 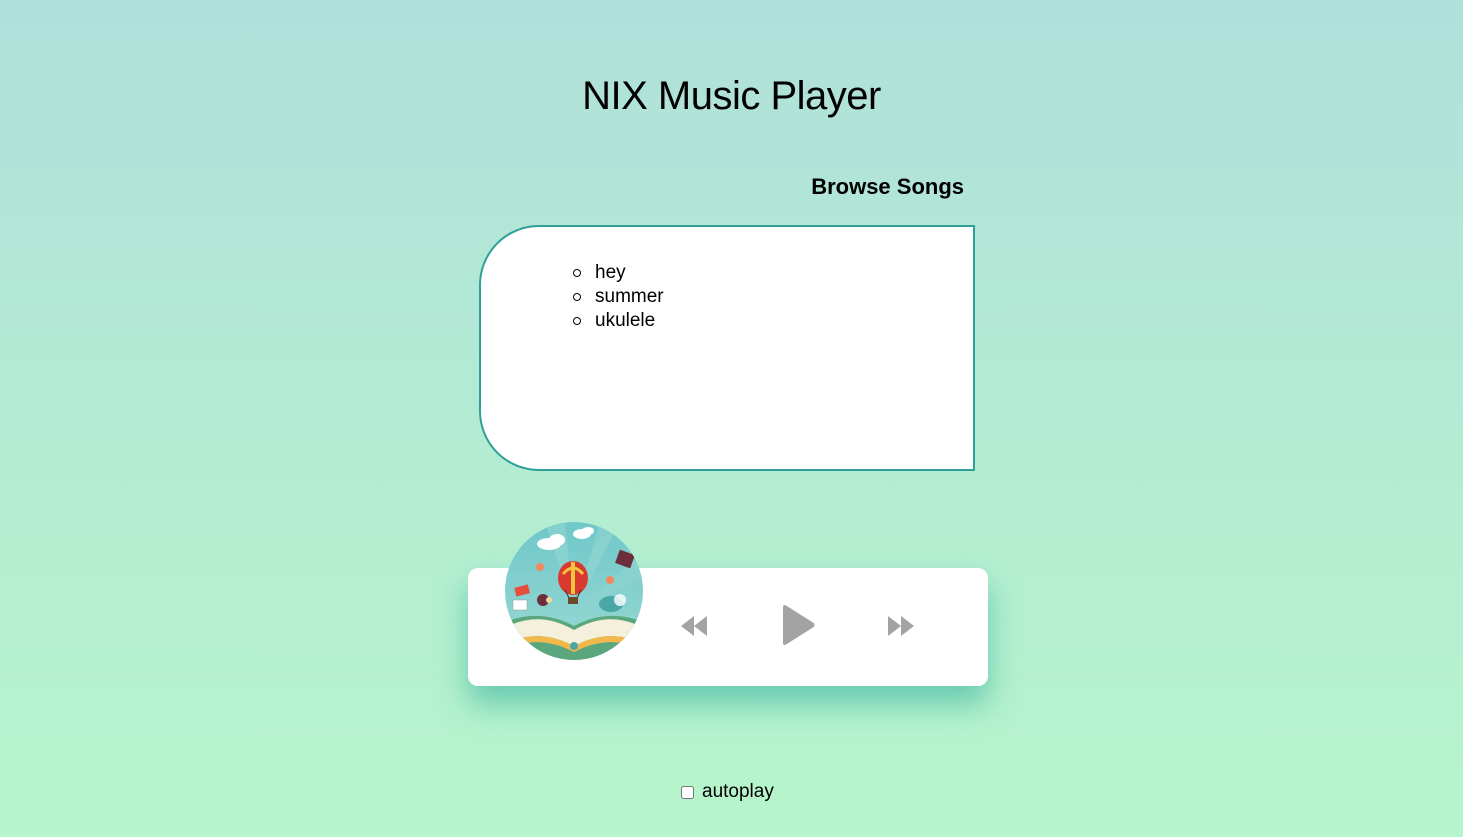 I want to click on rewind-button, so click(x=694, y=626).